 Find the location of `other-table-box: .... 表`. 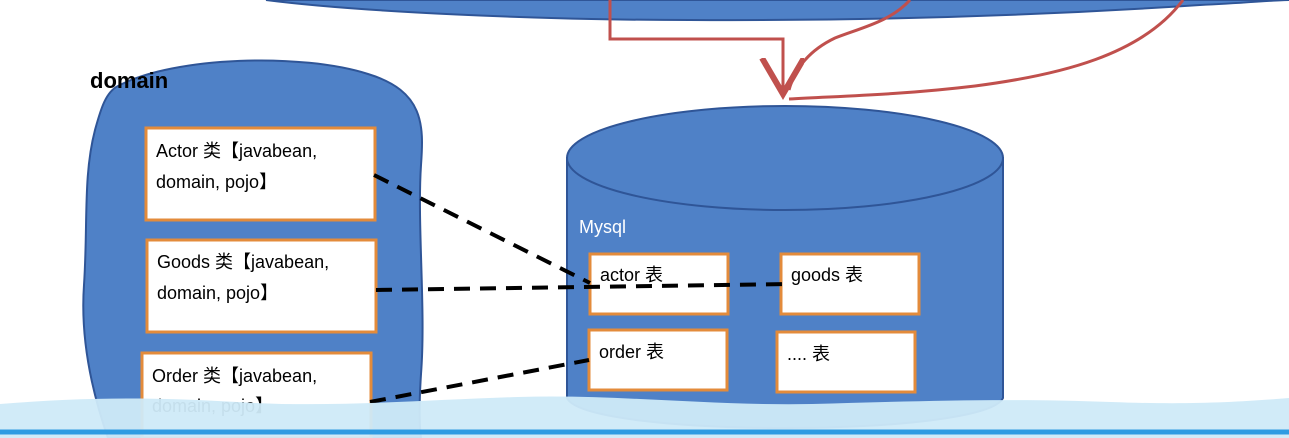

other-table-box: .... 表 is located at coordinates (846, 362).